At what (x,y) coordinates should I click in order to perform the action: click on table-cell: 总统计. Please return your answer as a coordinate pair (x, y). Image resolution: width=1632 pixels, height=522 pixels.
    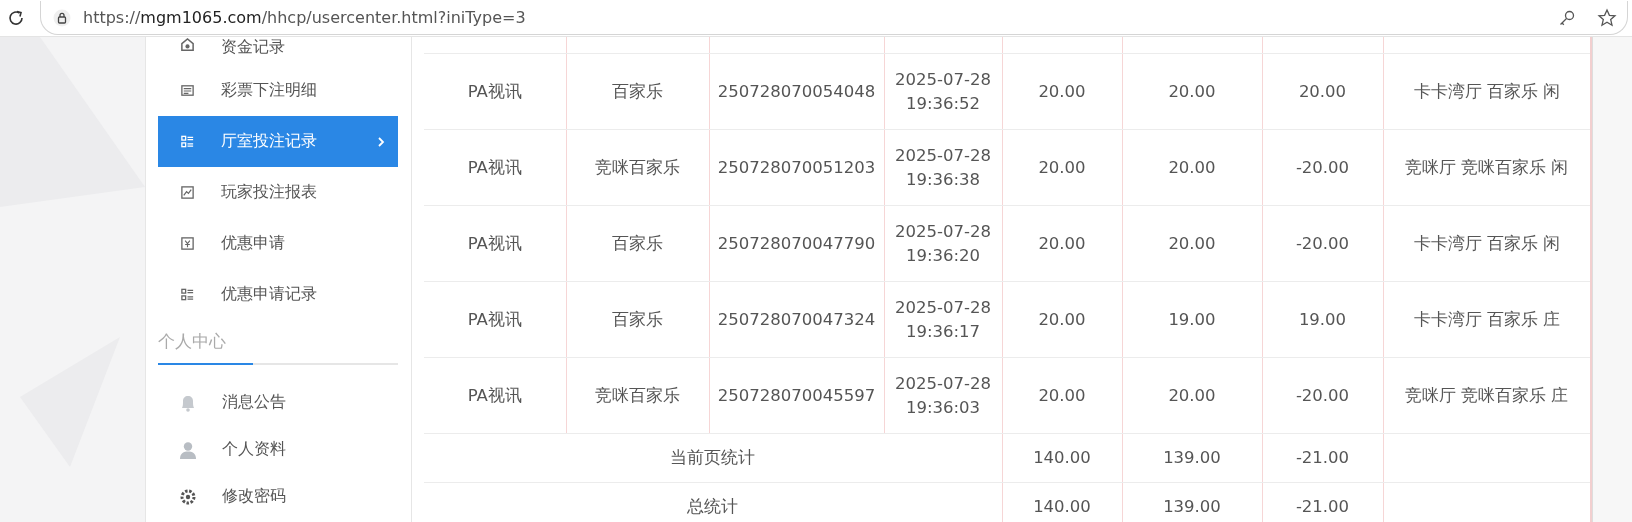
    Looking at the image, I should click on (713, 502).